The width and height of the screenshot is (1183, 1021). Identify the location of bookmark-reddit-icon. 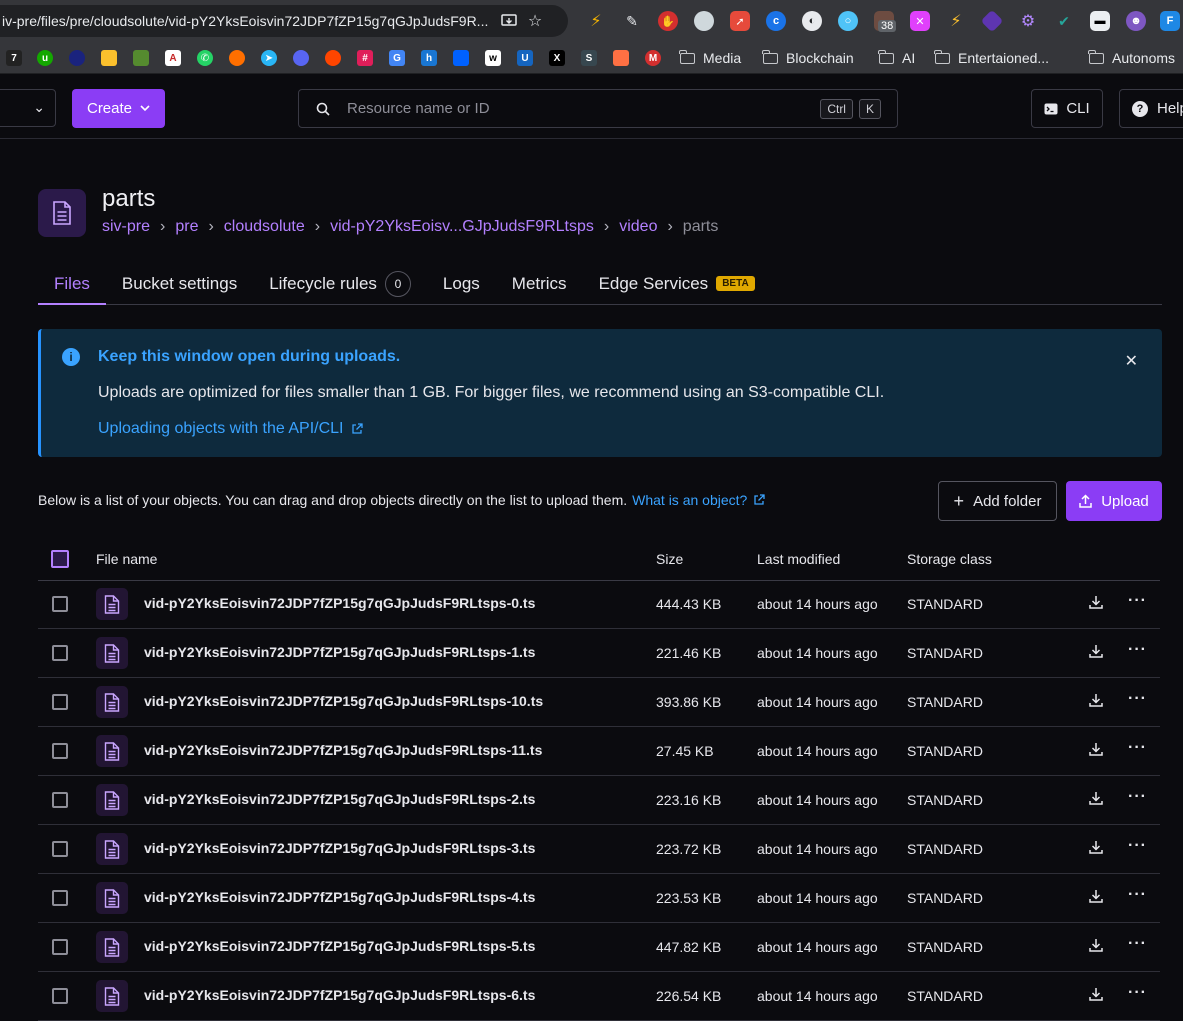
(333, 58).